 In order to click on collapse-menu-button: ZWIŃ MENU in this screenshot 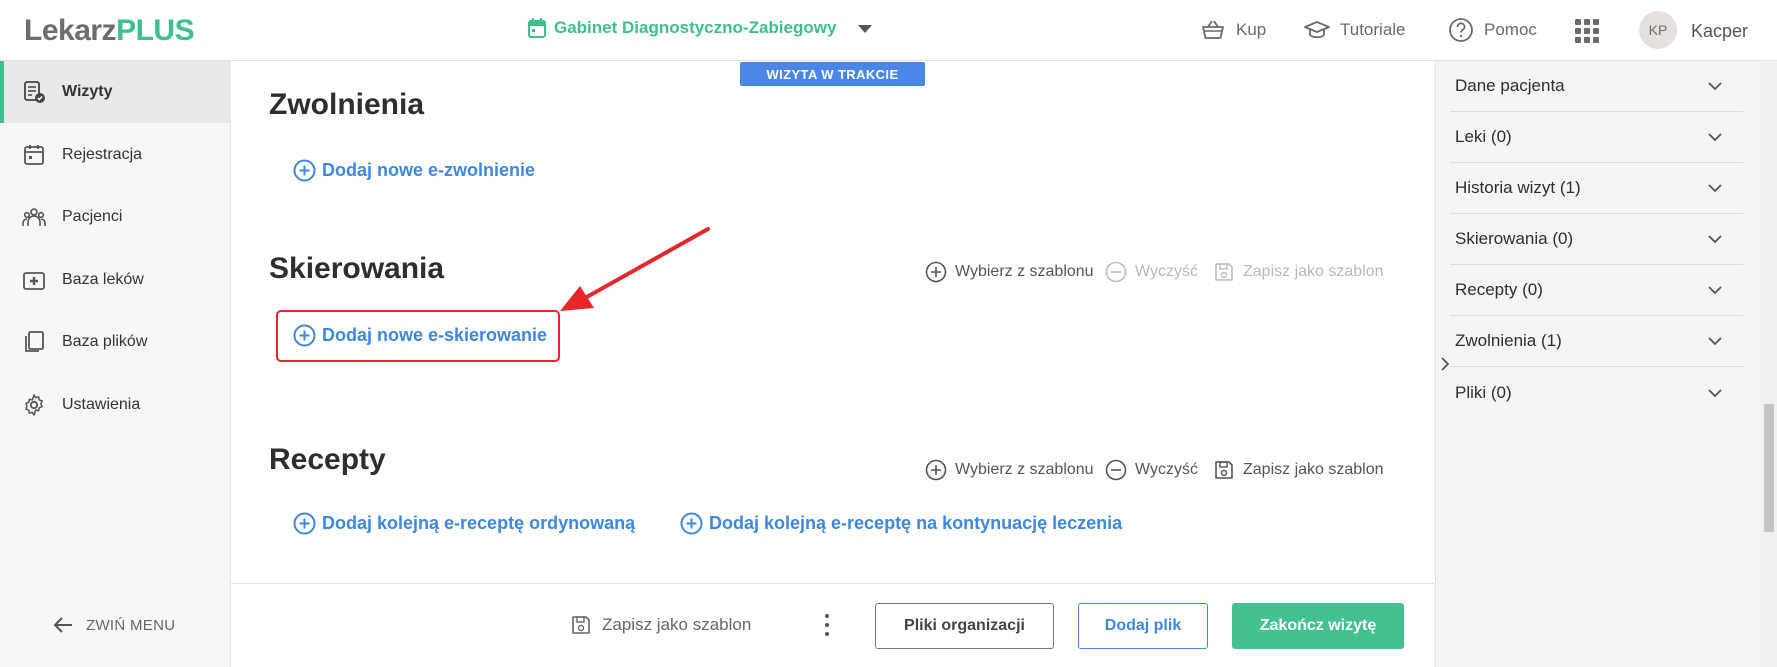, I will do `click(113, 625)`.